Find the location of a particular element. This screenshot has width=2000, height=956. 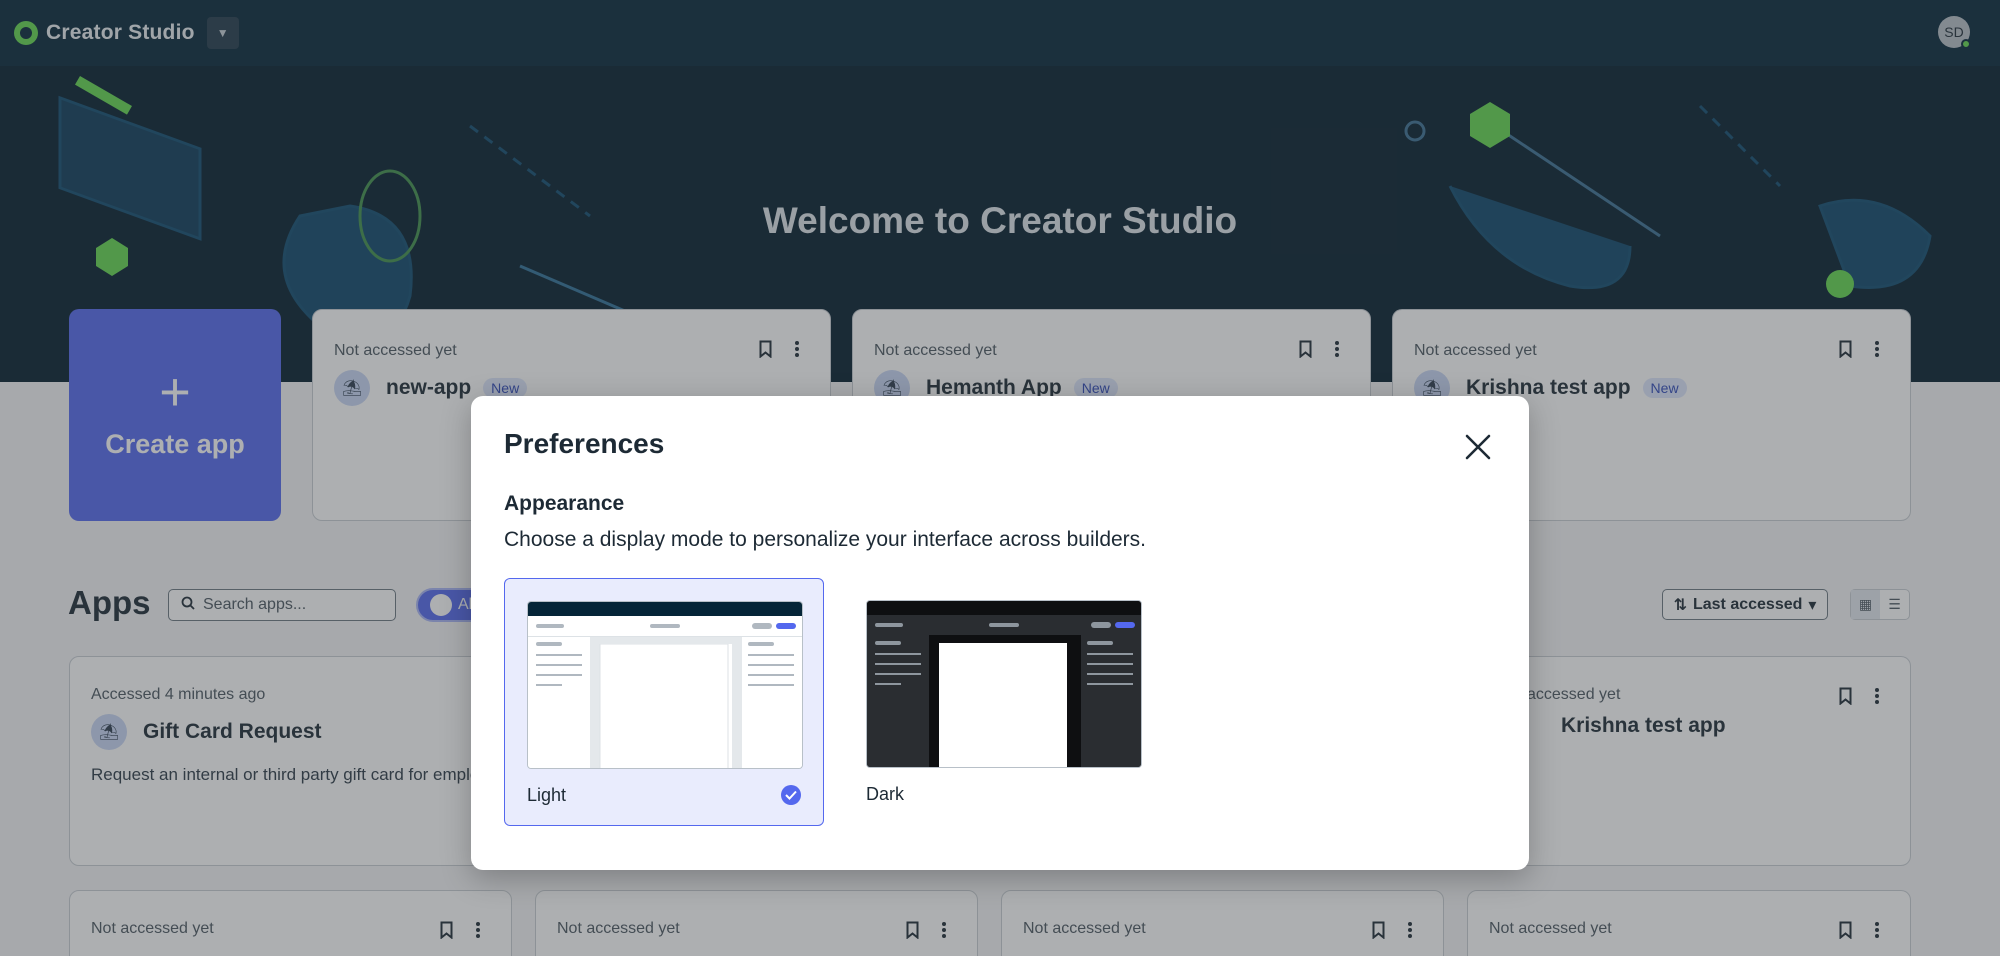

dark-mode-option: Dark is located at coordinates (1004, 702).